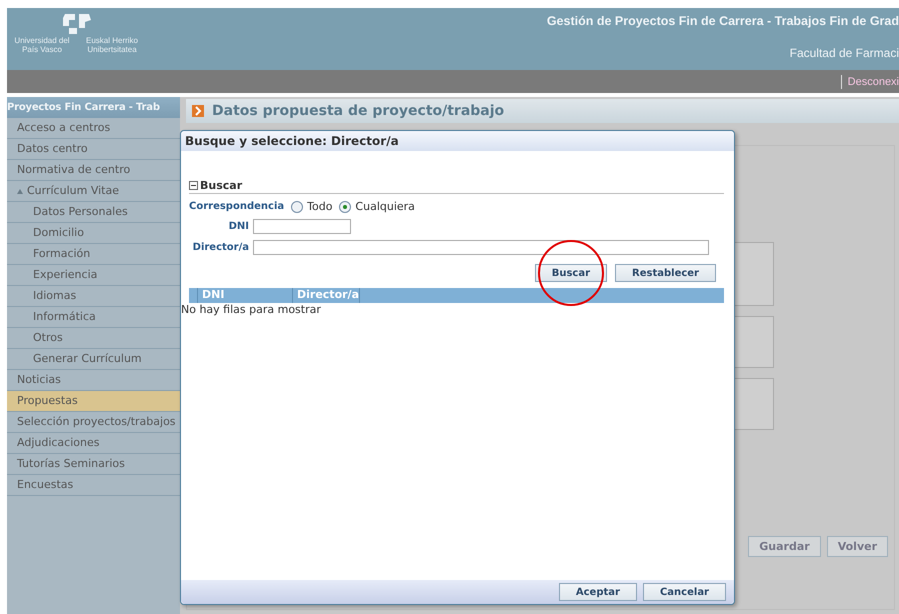 This screenshot has height=614, width=899. Describe the element at coordinates (597, 592) in the screenshot. I see `dialog-button: Aceptar` at that location.